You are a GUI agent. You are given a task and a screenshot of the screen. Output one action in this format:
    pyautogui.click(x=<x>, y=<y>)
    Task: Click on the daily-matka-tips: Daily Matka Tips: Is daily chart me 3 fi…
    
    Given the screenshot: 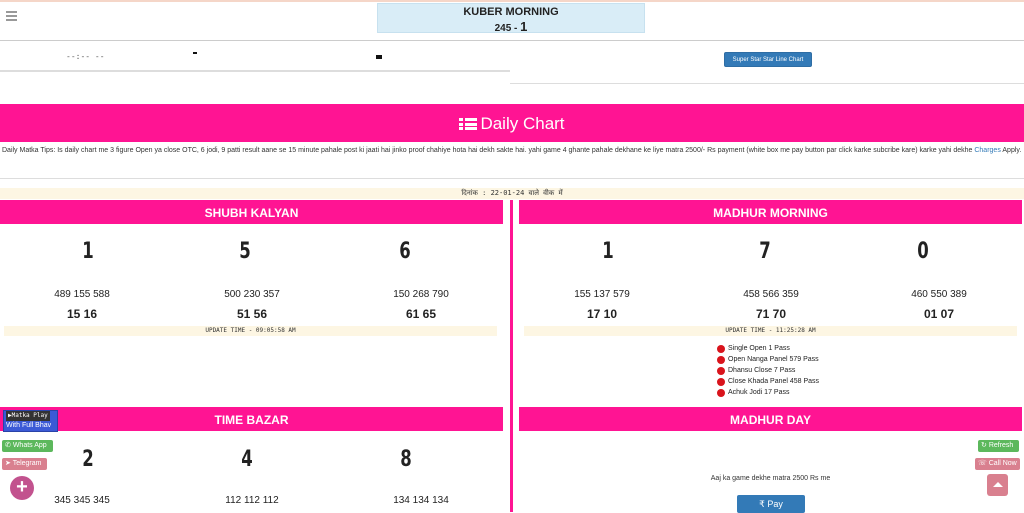 What is the action you would take?
    pyautogui.click(x=512, y=151)
    